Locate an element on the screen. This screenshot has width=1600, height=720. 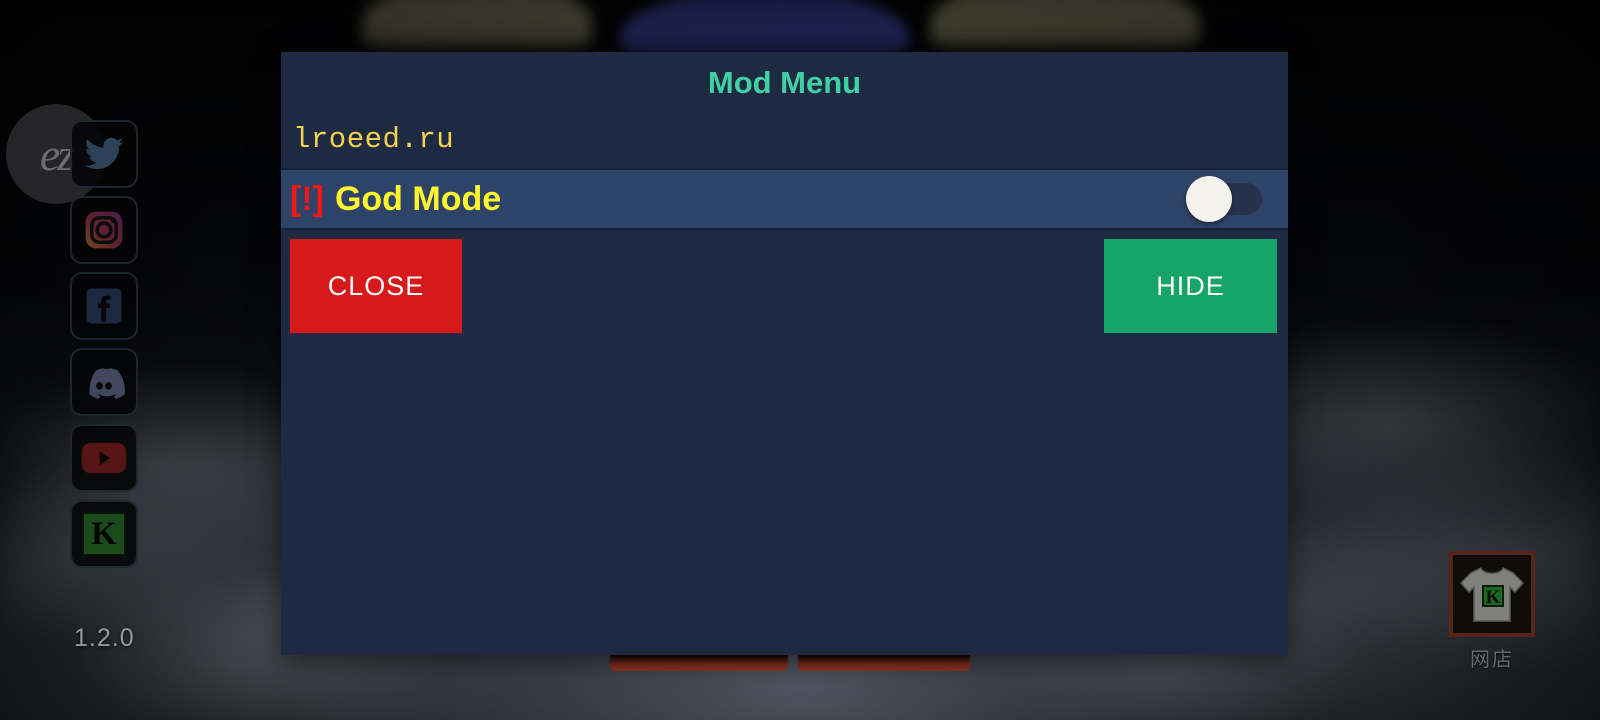
dialog-title: Mod Menu is located at coordinates (784, 82).